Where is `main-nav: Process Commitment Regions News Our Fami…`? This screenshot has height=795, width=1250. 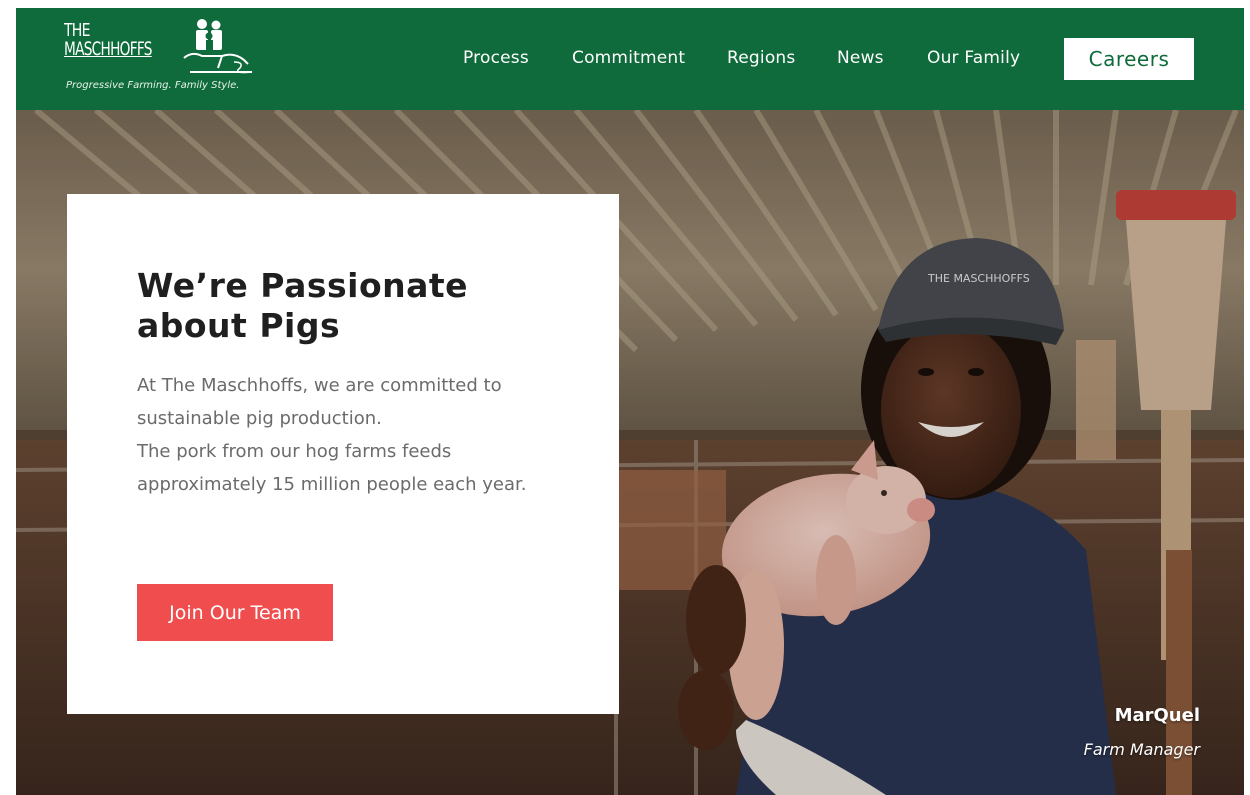
main-nav: Process Commitment Regions News Our Fami… is located at coordinates (630, 59).